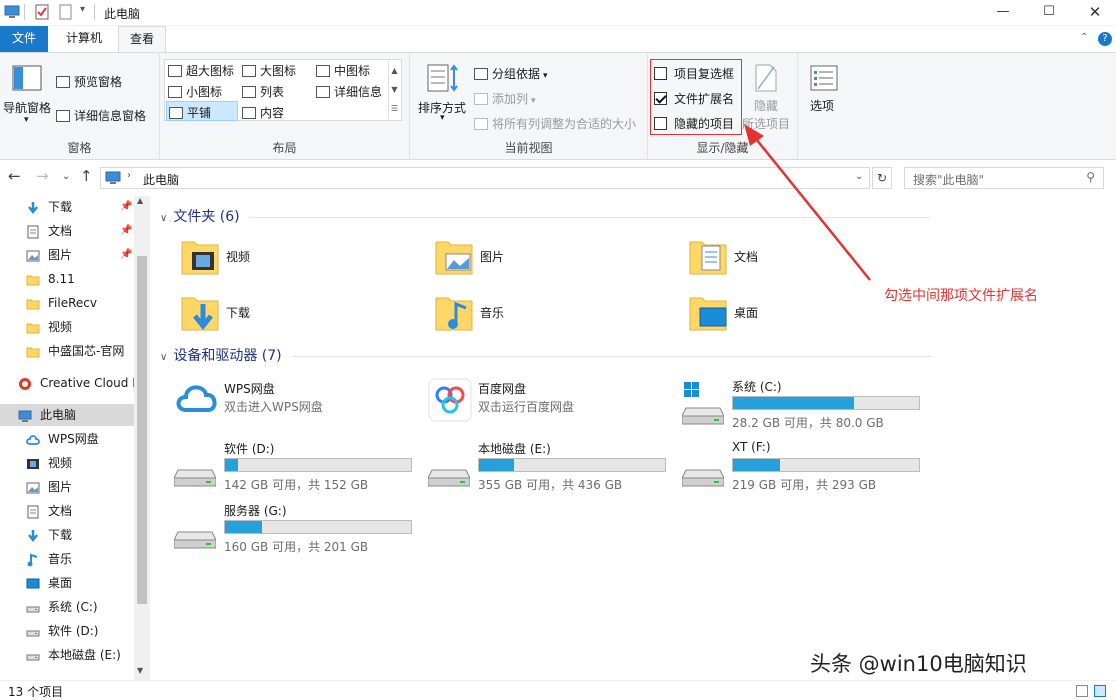 This screenshot has width=1116, height=700. I want to click on maximize-button: ☐, so click(1049, 13).